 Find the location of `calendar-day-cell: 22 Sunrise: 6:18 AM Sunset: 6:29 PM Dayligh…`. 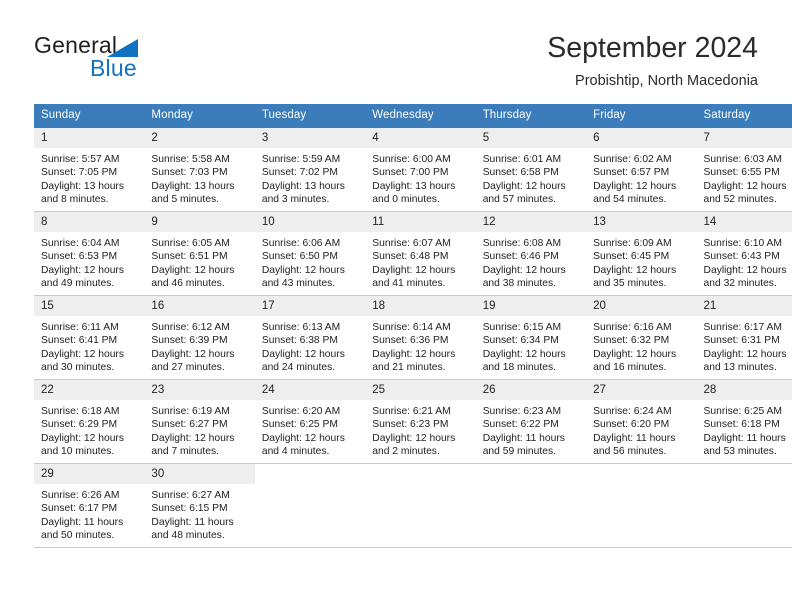

calendar-day-cell: 22 Sunrise: 6:18 AM Sunset: 6:29 PM Dayligh… is located at coordinates (89, 421).